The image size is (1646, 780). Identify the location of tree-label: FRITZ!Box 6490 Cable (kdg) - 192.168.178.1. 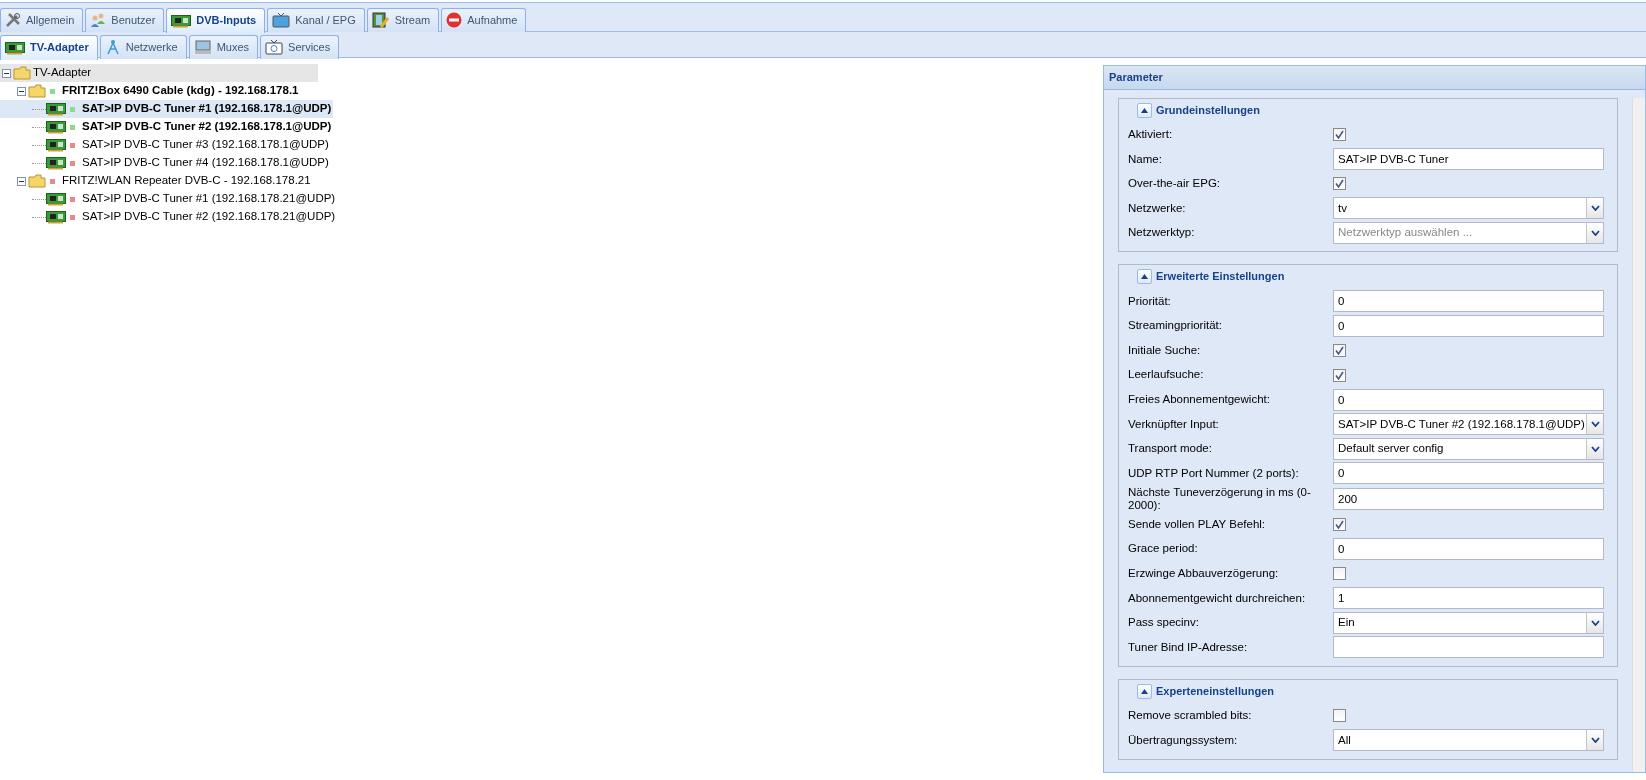
(180, 91).